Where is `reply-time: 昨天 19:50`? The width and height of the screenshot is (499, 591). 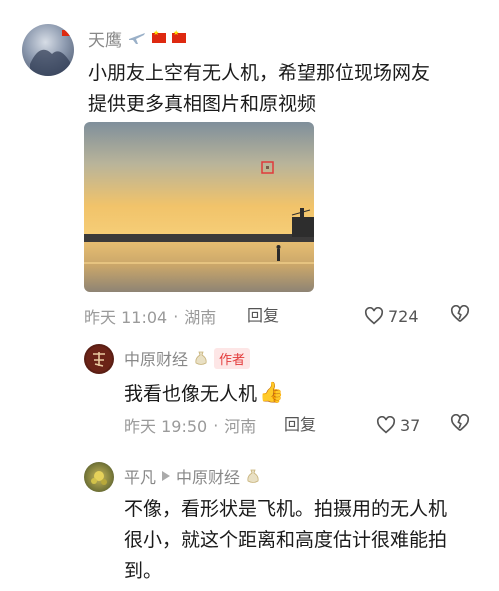
reply-time: 昨天 19:50 is located at coordinates (166, 426).